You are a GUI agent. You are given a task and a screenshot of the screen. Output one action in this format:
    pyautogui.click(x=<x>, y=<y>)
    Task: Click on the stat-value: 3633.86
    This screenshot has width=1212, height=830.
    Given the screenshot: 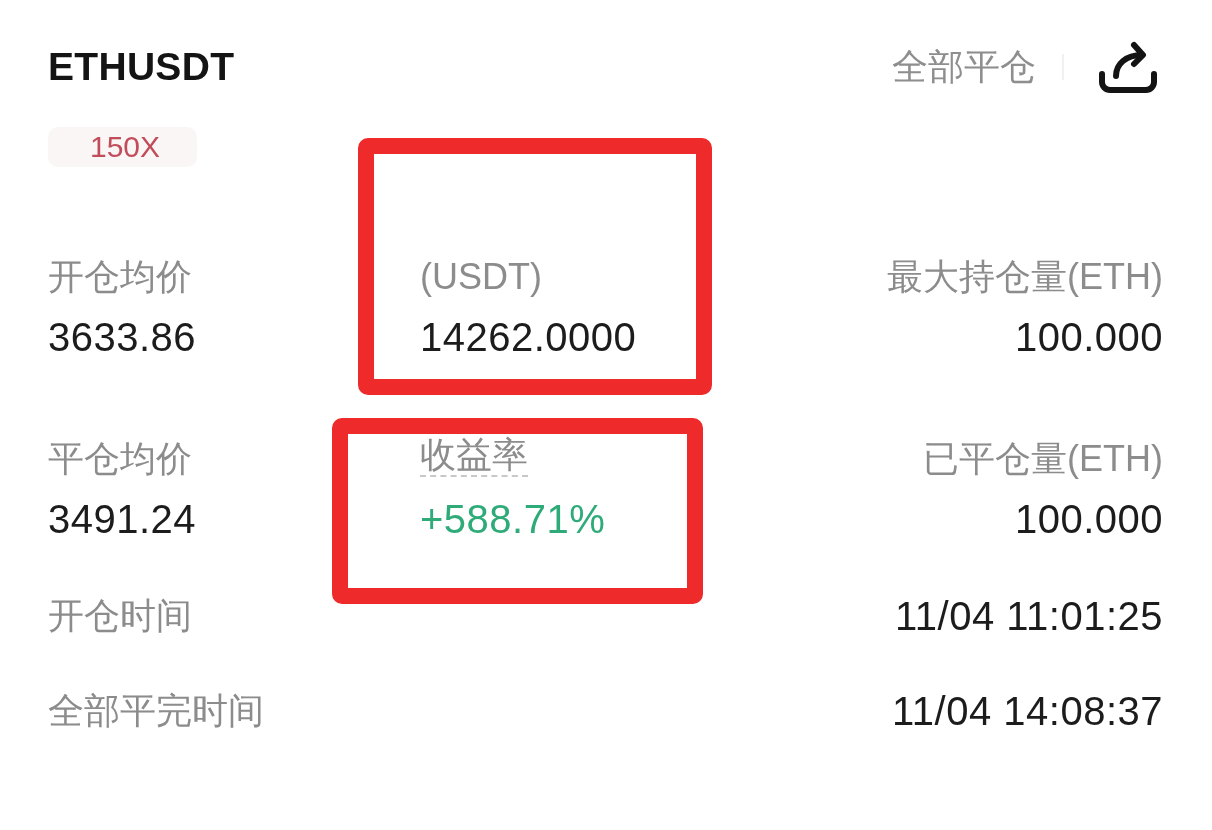 What is the action you would take?
    pyautogui.click(x=122, y=337)
    